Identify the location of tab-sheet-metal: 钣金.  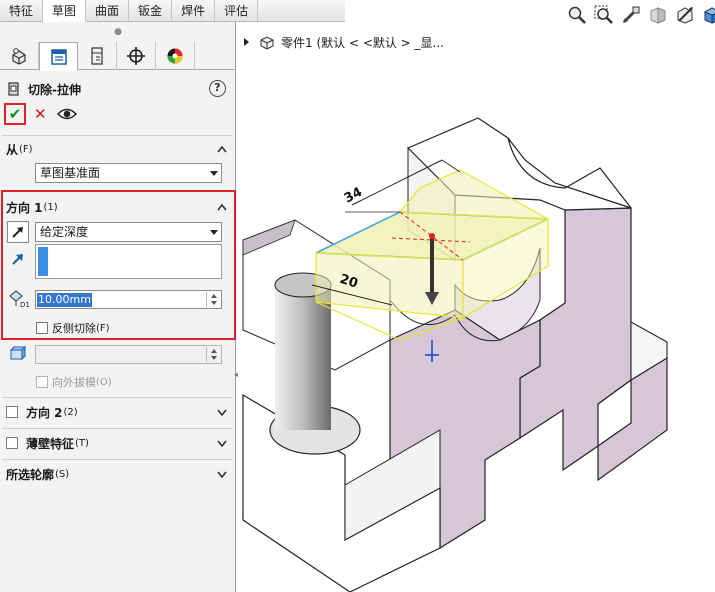
(151, 11).